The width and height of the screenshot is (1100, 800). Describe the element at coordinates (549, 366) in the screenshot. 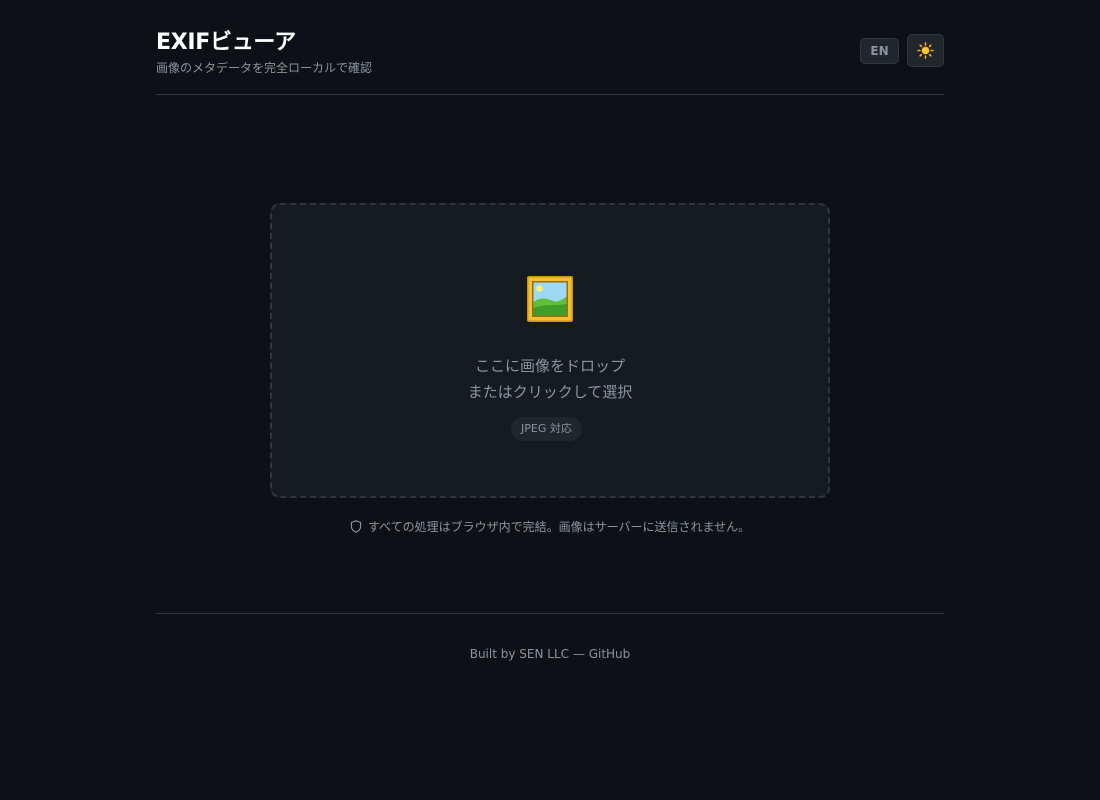

I see `dropzone-primary-text: ここに画像をドロップ` at that location.